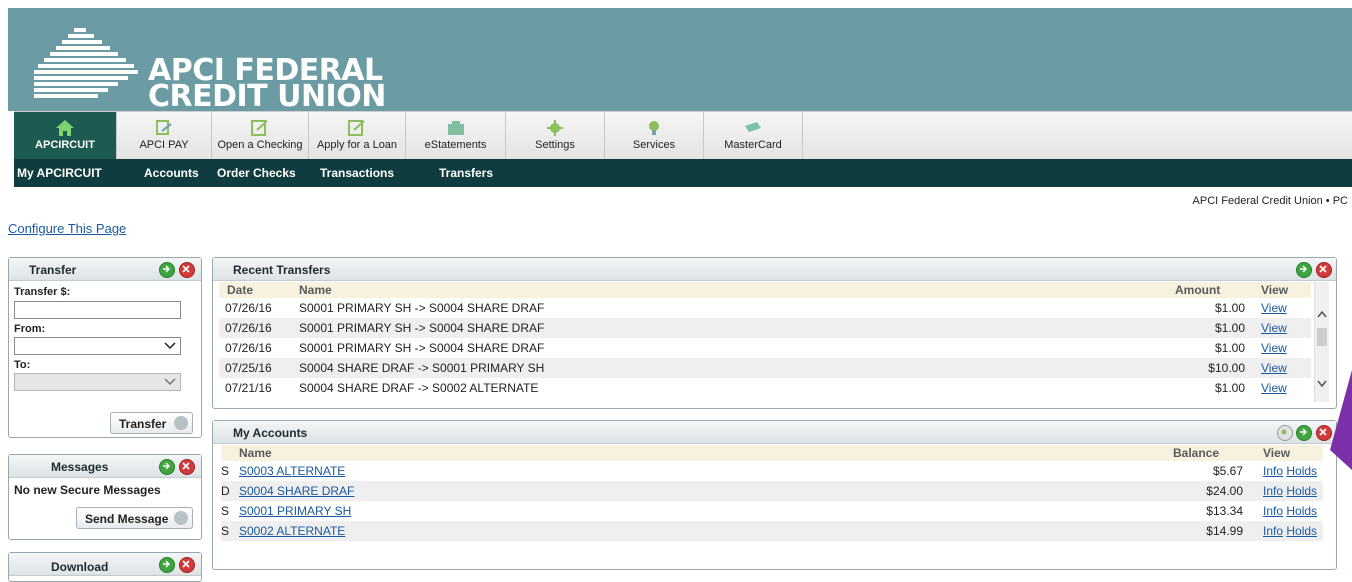 This screenshot has height=582, width=1352. What do you see at coordinates (295, 511) in the screenshot?
I see `account-name-link: S0001 PRIMARY SH` at bounding box center [295, 511].